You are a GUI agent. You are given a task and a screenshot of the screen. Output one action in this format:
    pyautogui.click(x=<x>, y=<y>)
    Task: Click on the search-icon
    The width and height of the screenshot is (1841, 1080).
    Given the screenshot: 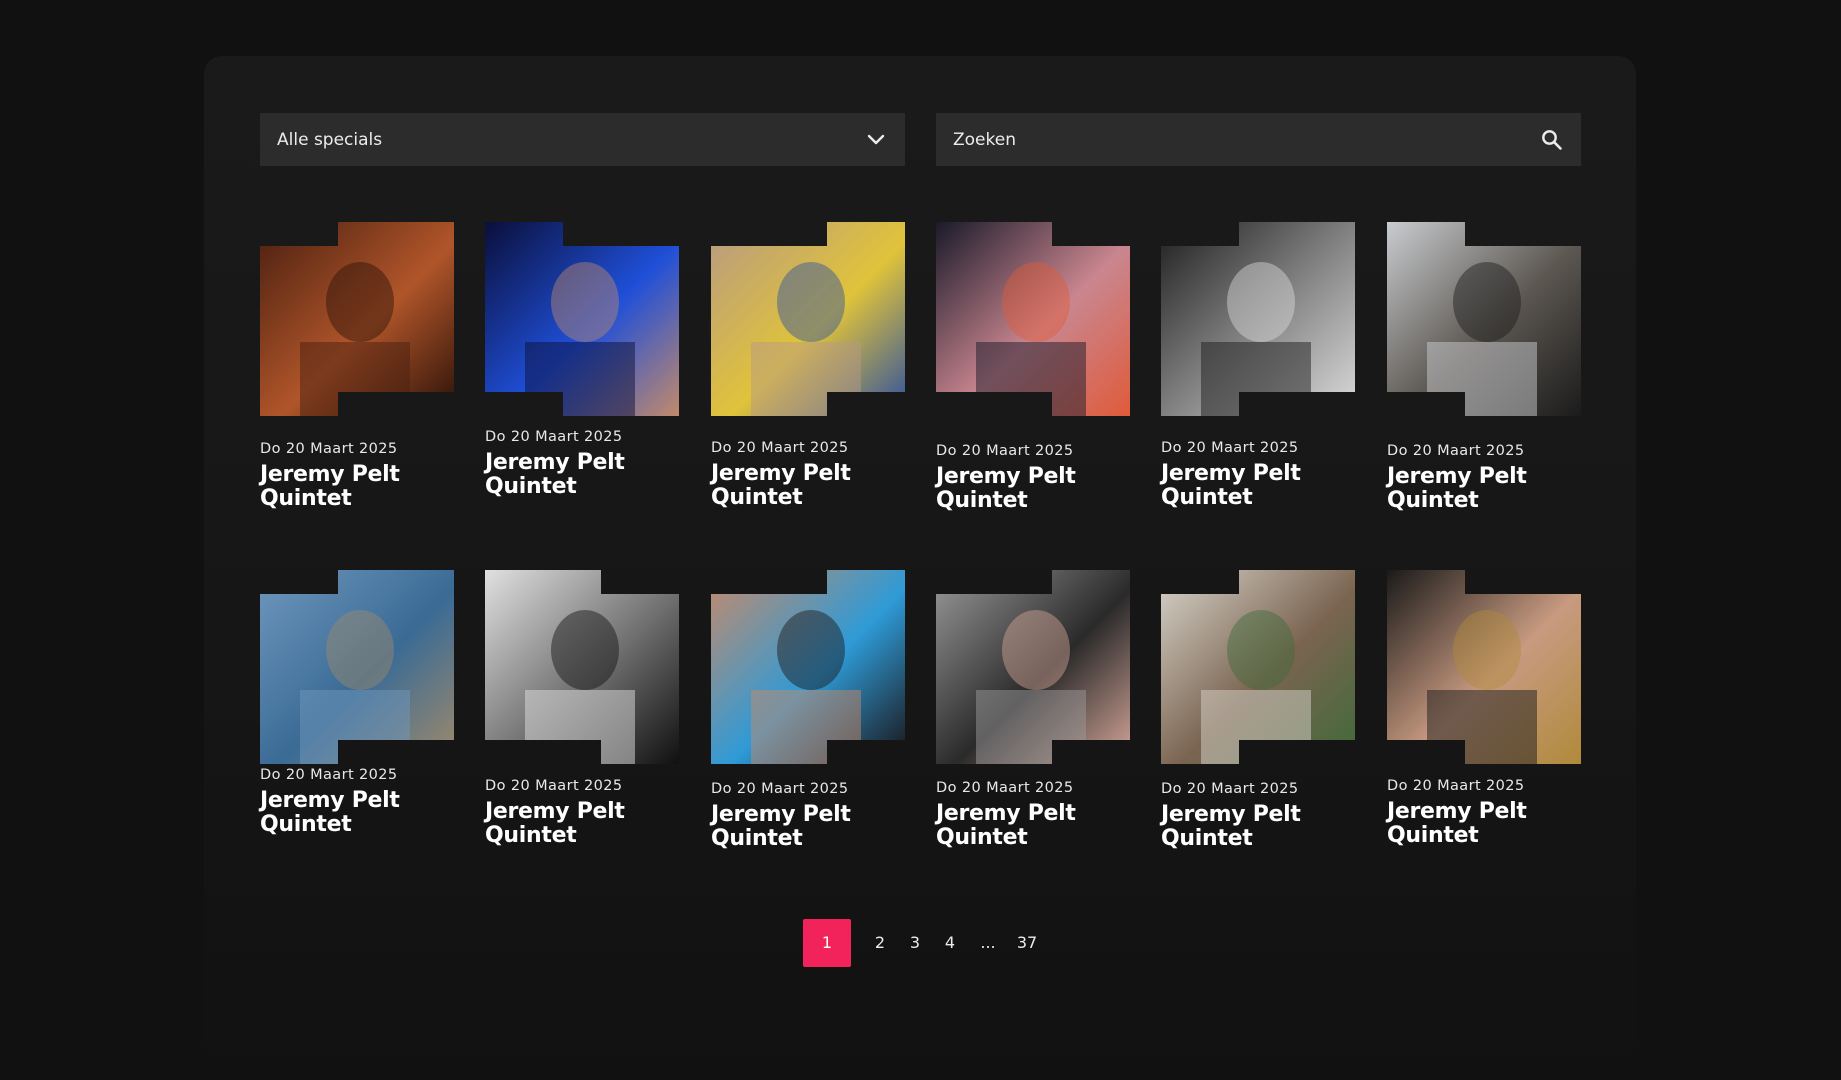 What is the action you would take?
    pyautogui.click(x=1552, y=140)
    